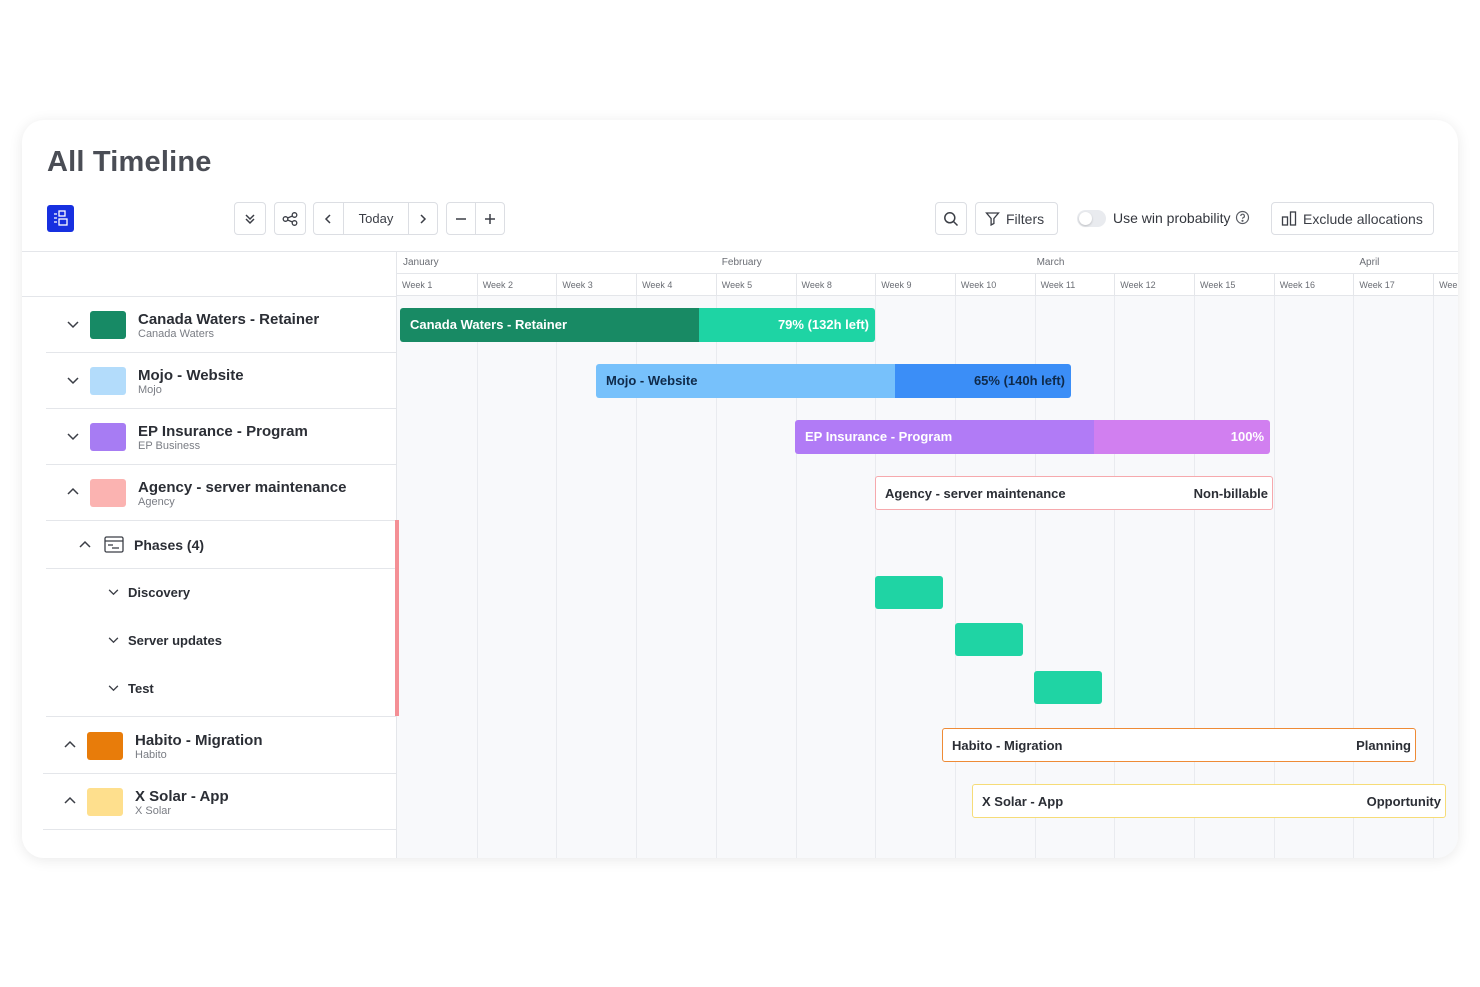  I want to click on double-chevron-down-icon, so click(250, 218).